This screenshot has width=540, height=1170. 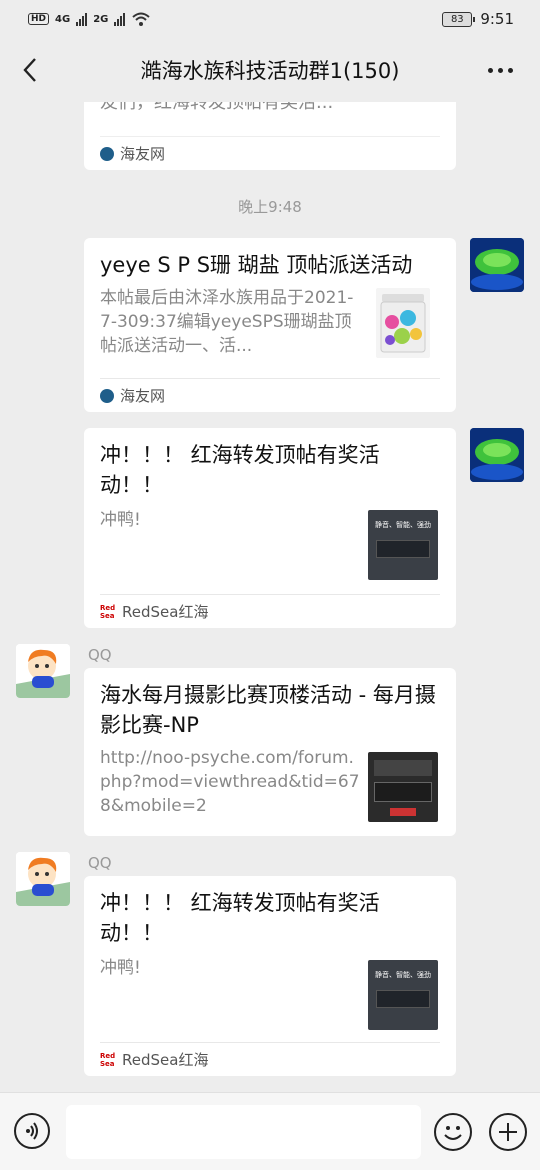 I want to click on emoji-icon, so click(x=453, y=1132).